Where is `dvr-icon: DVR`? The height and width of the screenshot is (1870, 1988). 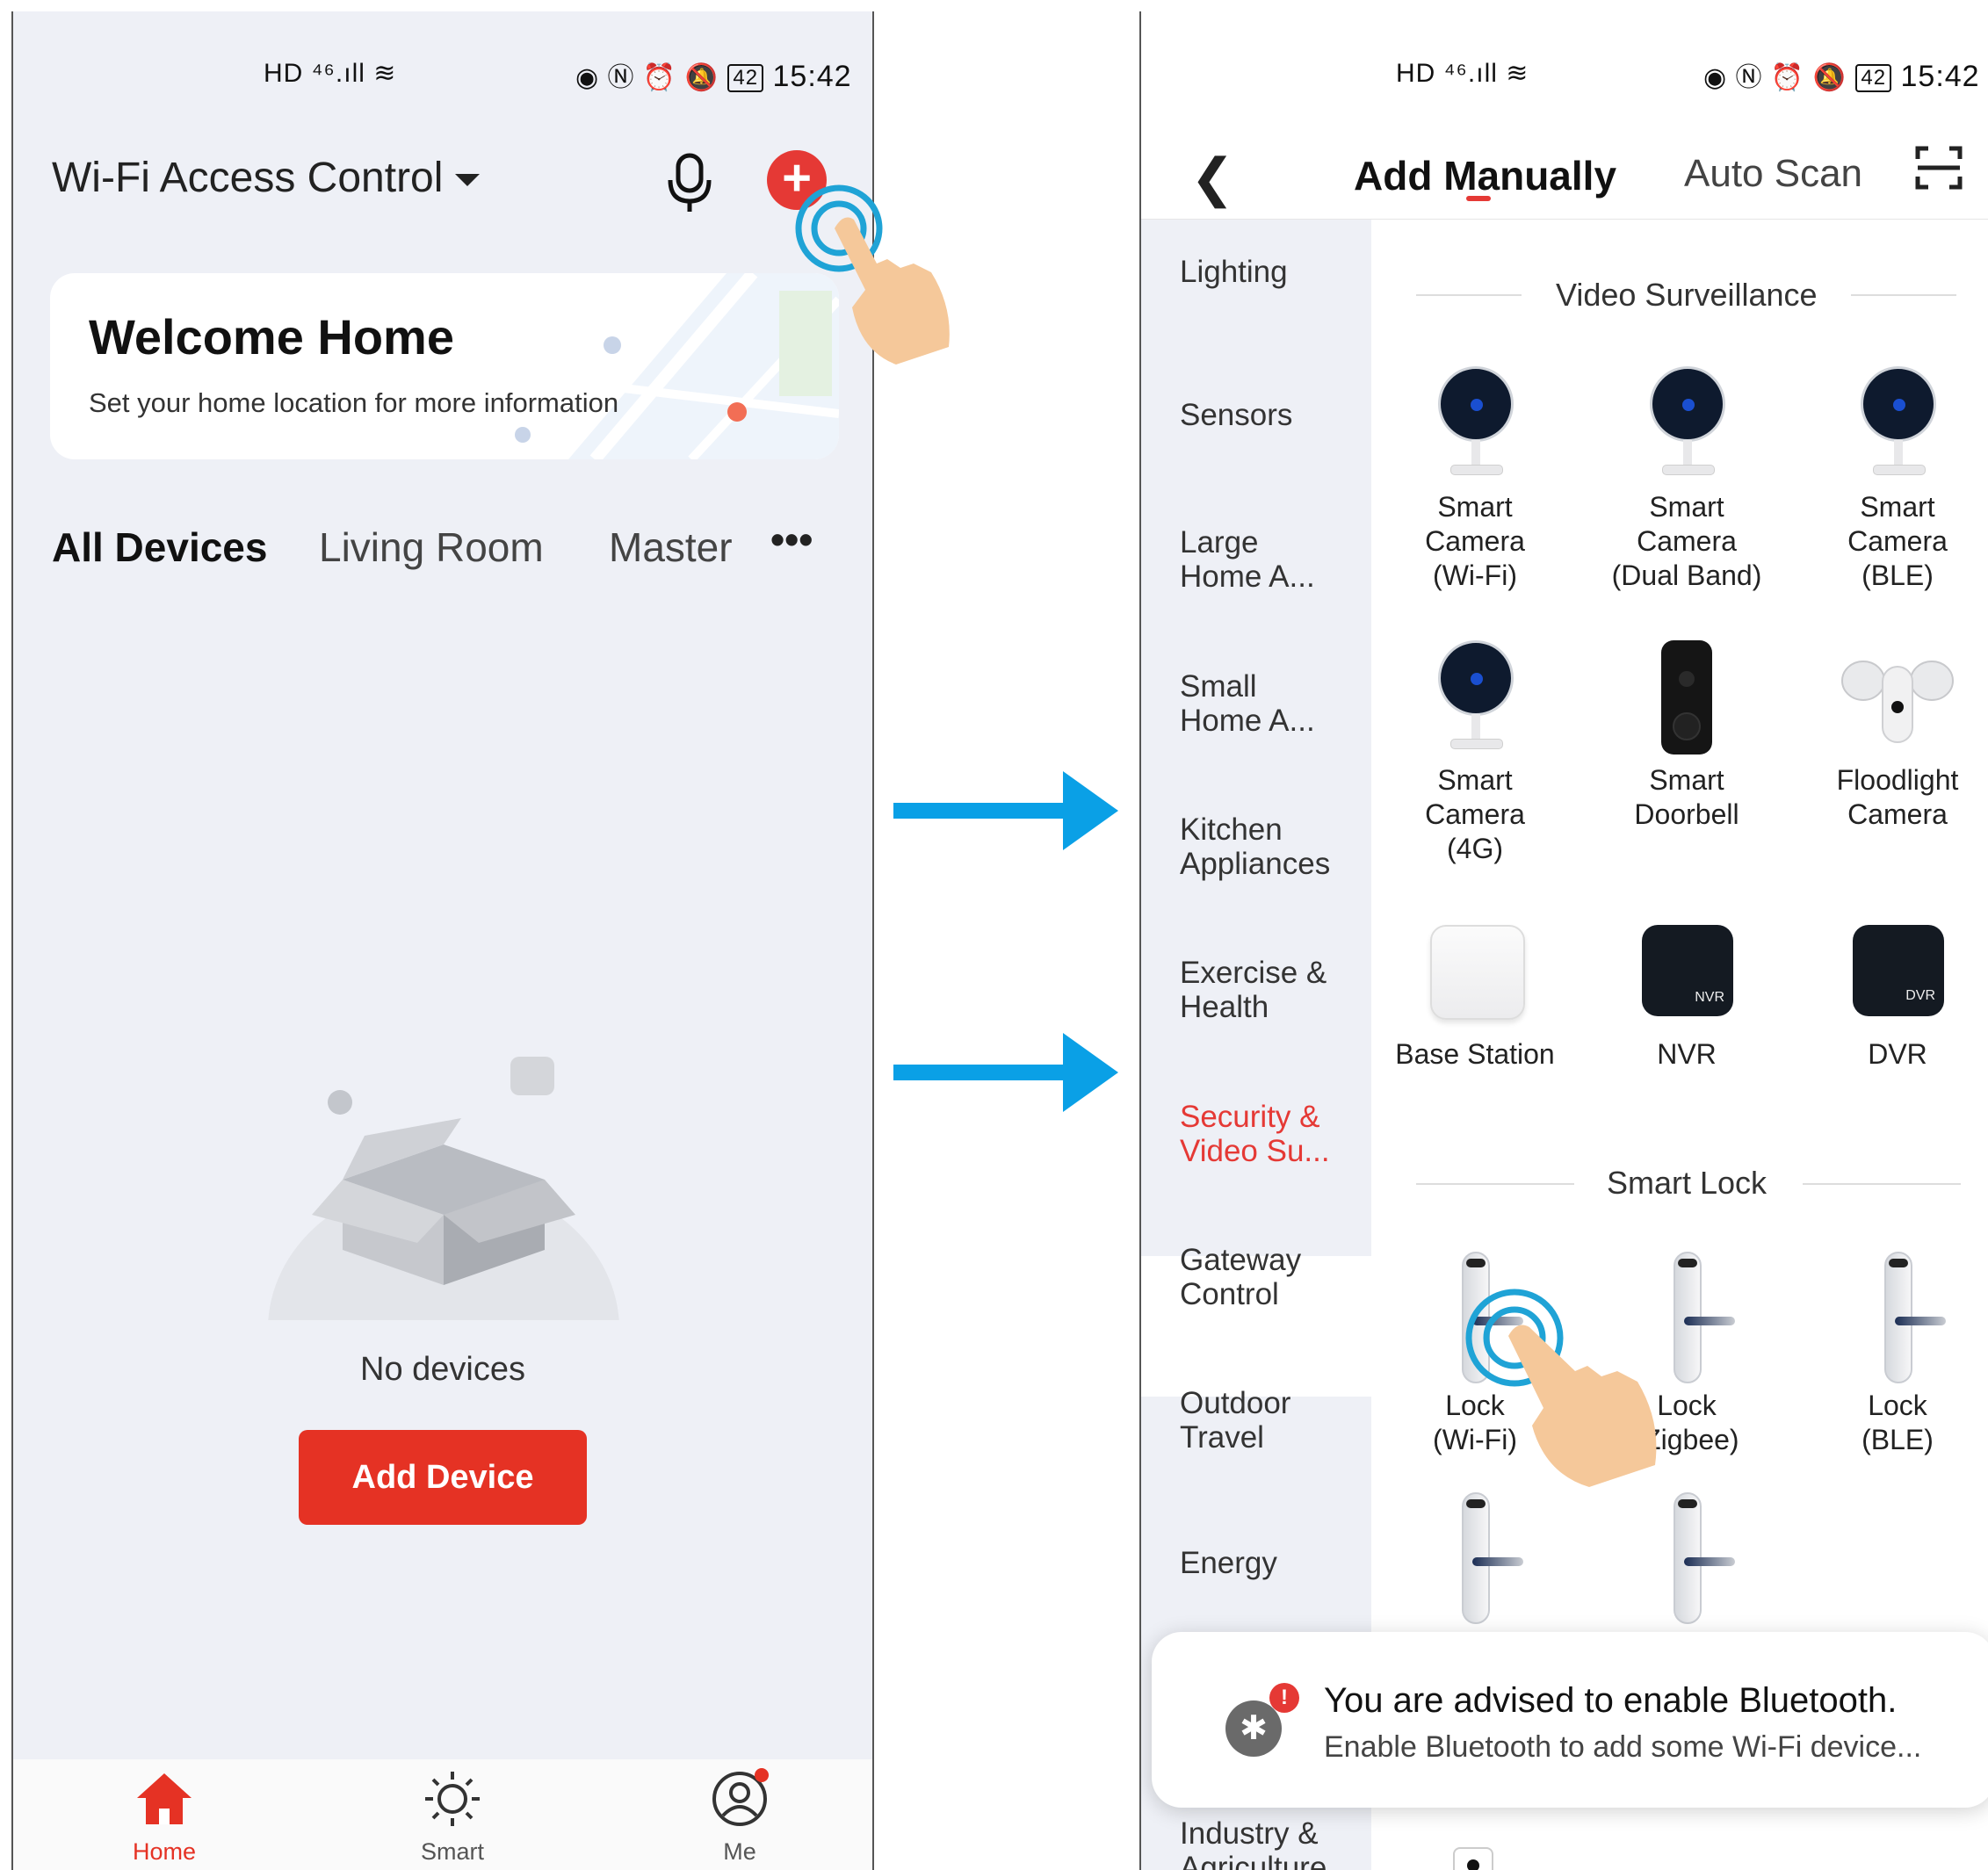
dvr-icon: DVR is located at coordinates (1898, 970).